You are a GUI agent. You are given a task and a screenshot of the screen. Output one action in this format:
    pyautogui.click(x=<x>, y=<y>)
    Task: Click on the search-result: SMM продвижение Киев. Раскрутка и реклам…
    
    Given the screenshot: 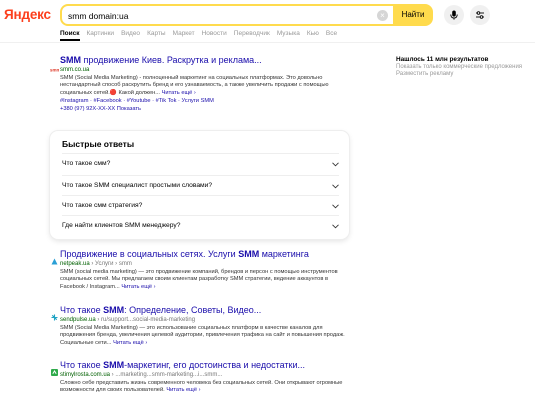 What is the action you would take?
    pyautogui.click(x=205, y=84)
    